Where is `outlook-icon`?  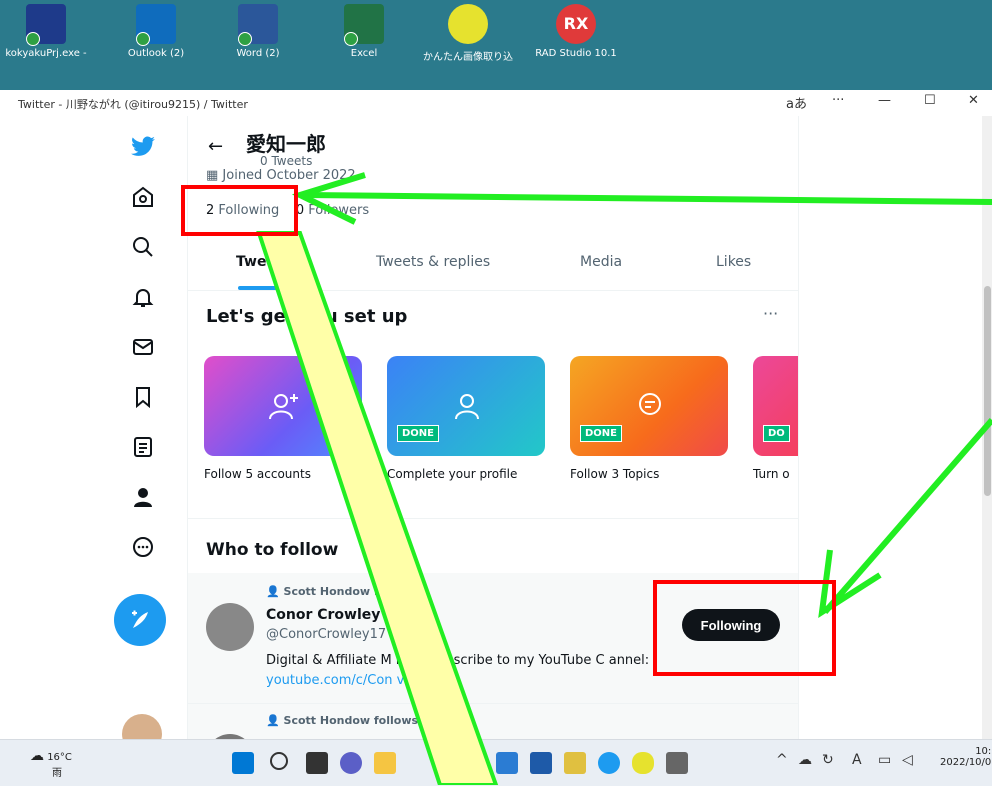
outlook-icon is located at coordinates (156, 25).